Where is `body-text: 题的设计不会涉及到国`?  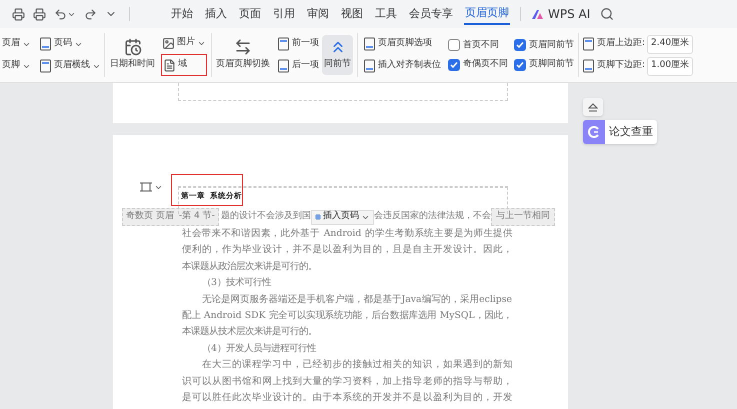 body-text: 题的设计不会涉及到国 is located at coordinates (265, 217).